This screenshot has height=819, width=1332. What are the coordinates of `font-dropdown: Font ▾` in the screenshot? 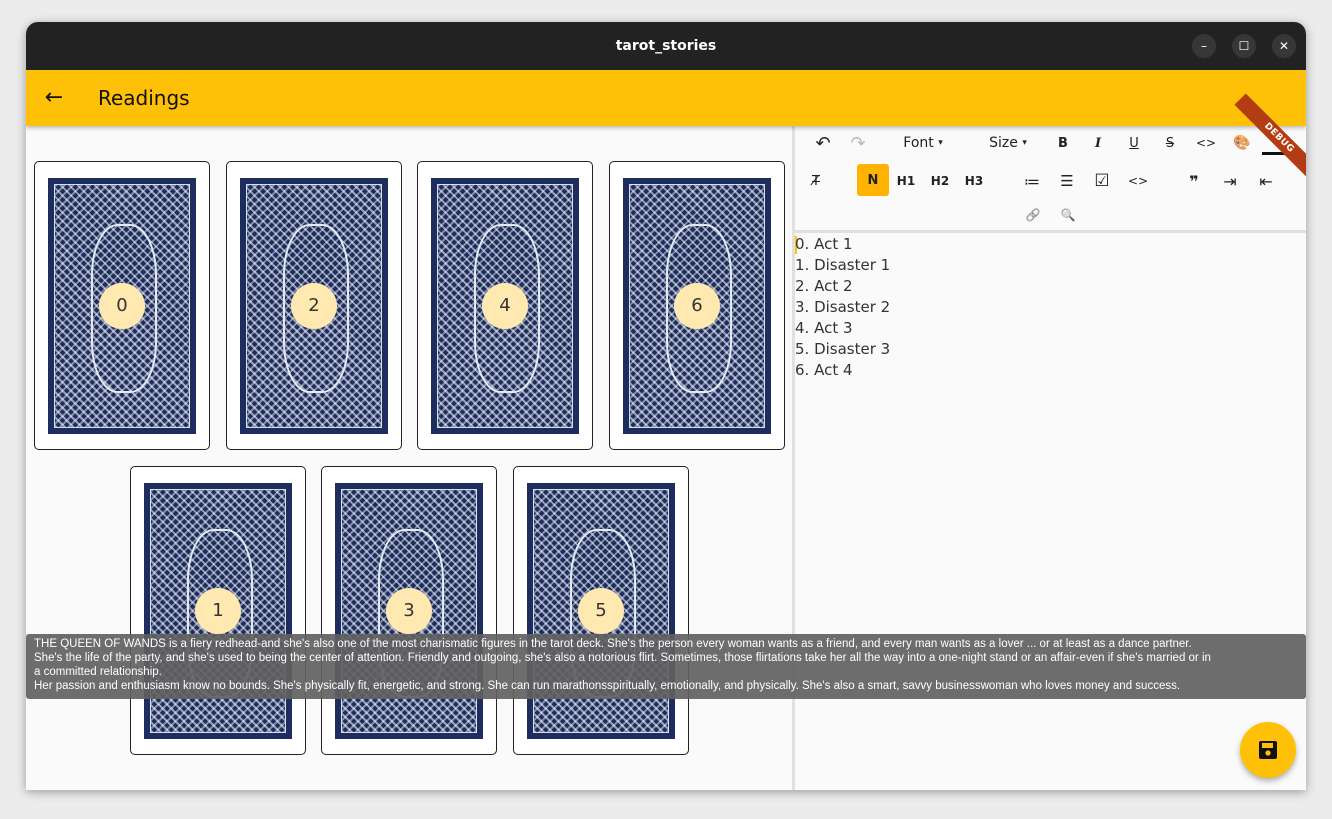 It's located at (923, 143).